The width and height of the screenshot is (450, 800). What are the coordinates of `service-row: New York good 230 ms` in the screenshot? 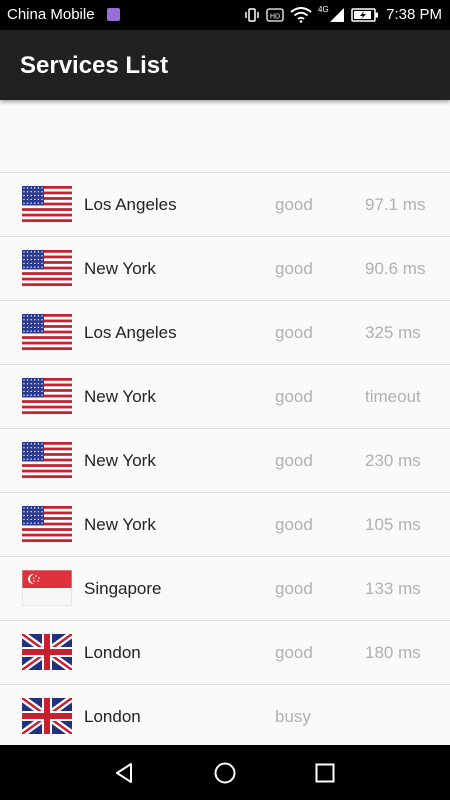 It's located at (225, 460).